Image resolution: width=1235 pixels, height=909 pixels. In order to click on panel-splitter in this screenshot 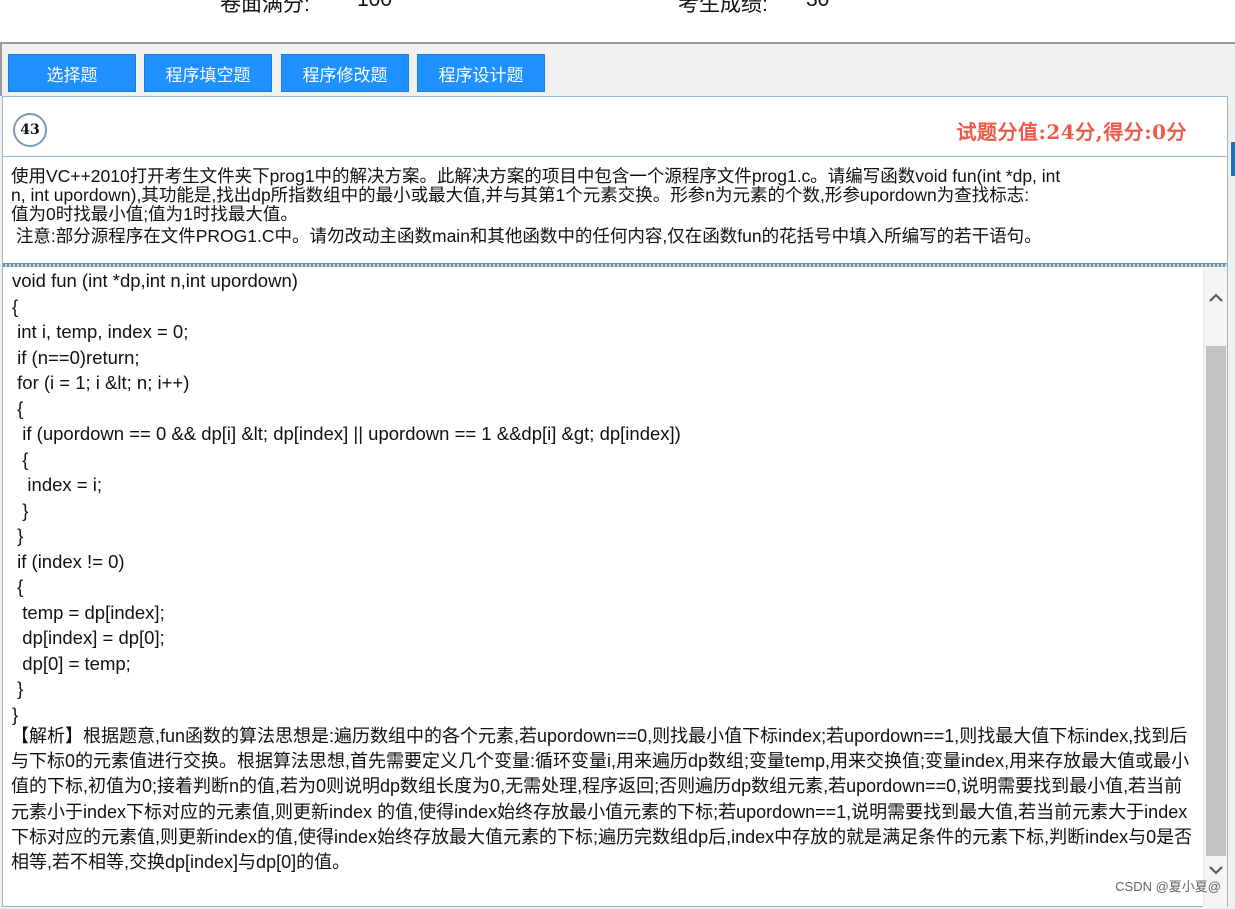, I will do `click(615, 265)`.